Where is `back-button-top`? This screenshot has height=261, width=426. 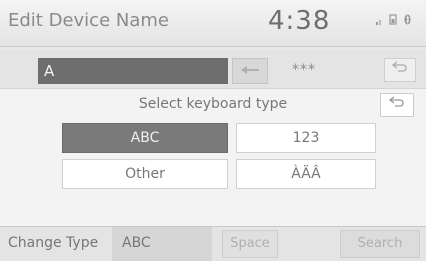
back-button-top is located at coordinates (400, 70).